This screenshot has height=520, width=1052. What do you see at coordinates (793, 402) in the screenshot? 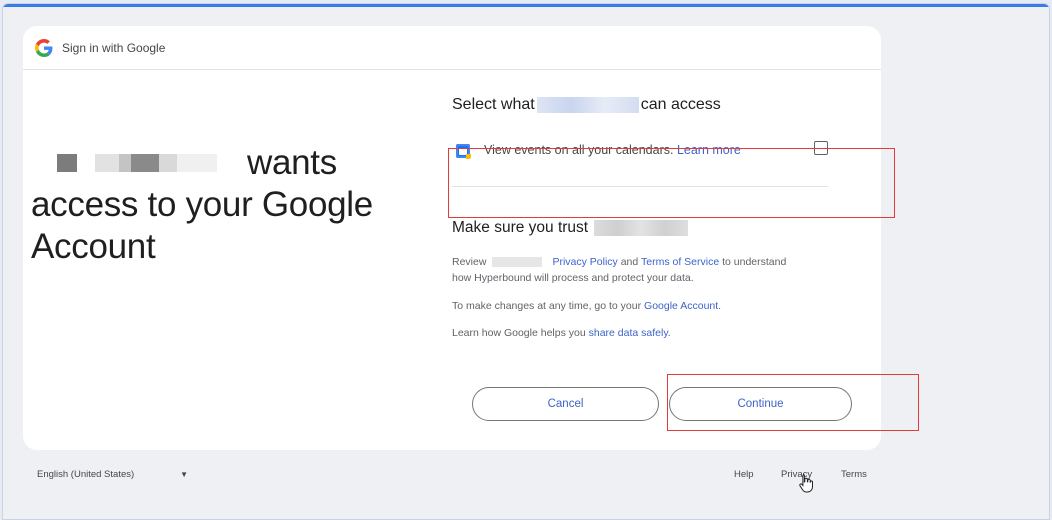
I see `highlight-box-continue` at bounding box center [793, 402].